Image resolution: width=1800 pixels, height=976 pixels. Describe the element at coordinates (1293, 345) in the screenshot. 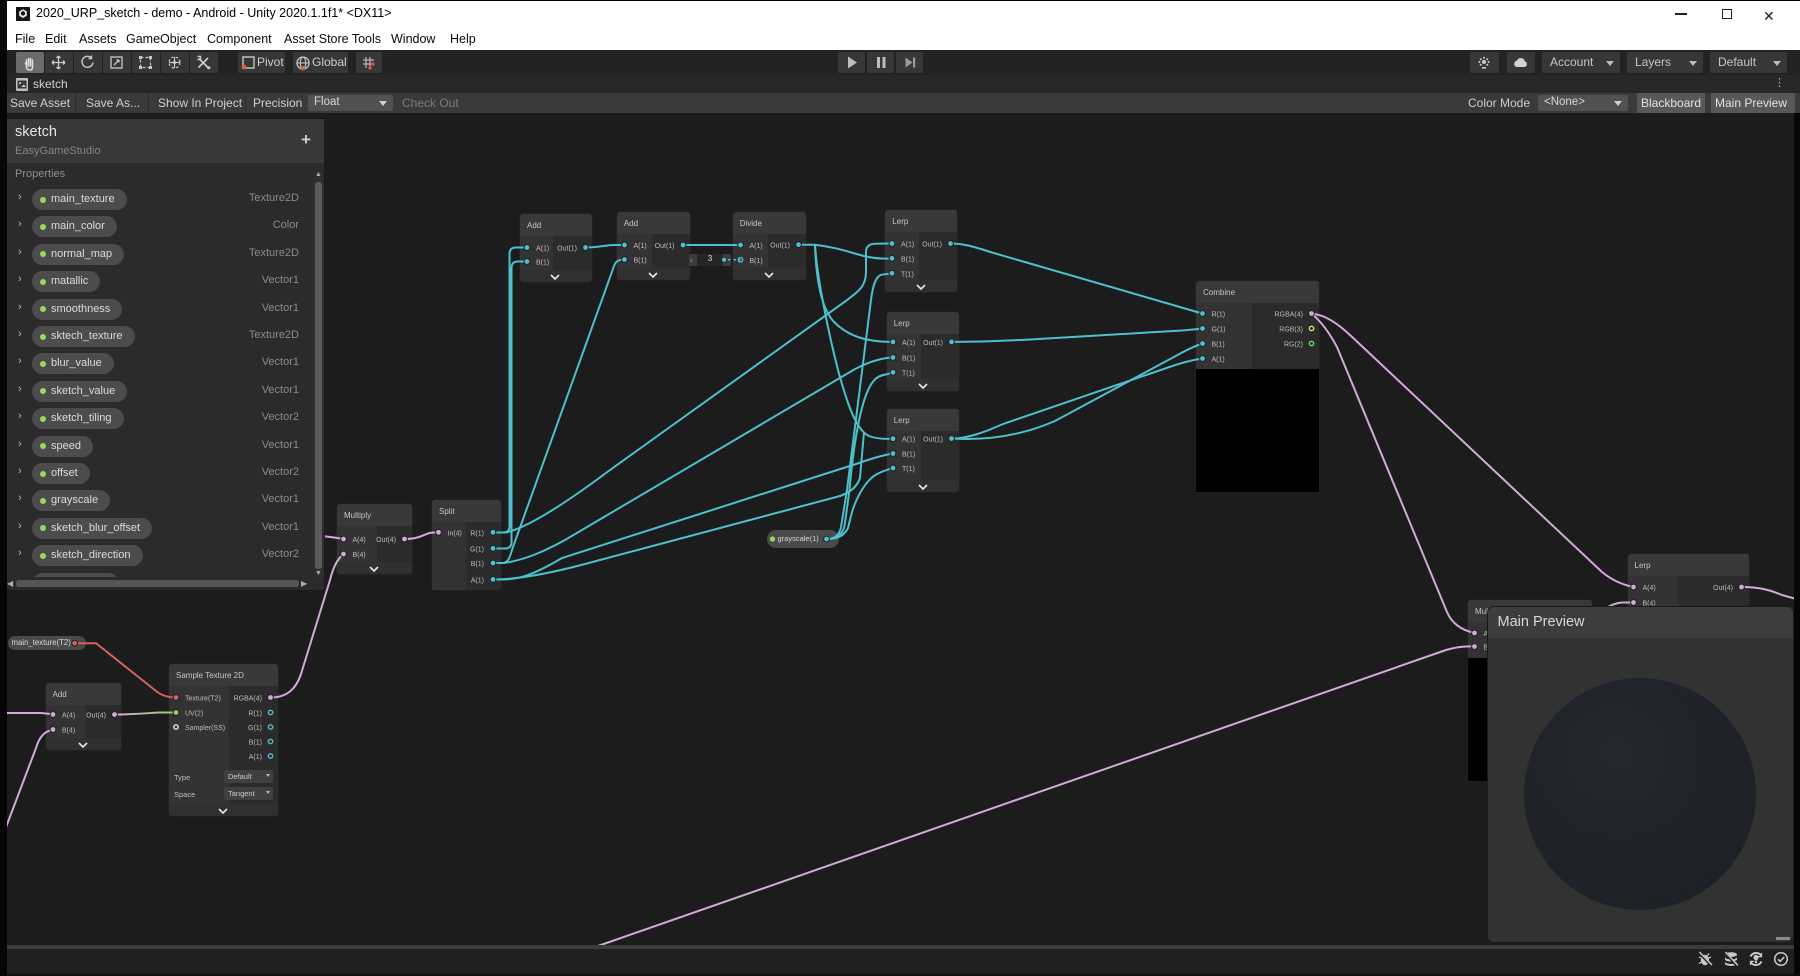

I see `svg-text: RG(2)` at that location.